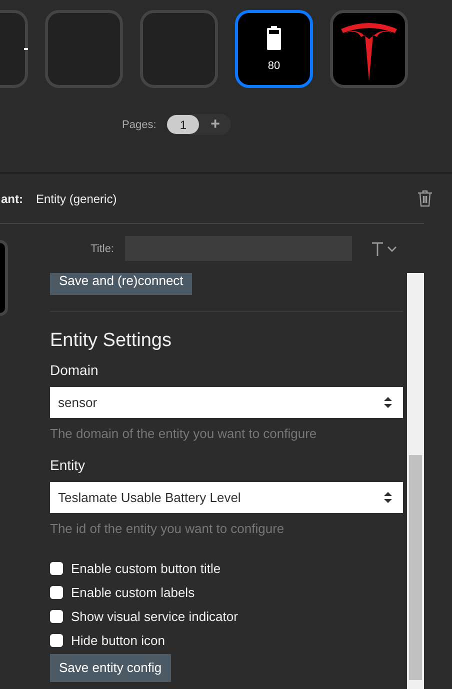 This screenshot has height=689, width=452. Describe the element at coordinates (369, 52) in the screenshot. I see `t-logo-icon` at that location.